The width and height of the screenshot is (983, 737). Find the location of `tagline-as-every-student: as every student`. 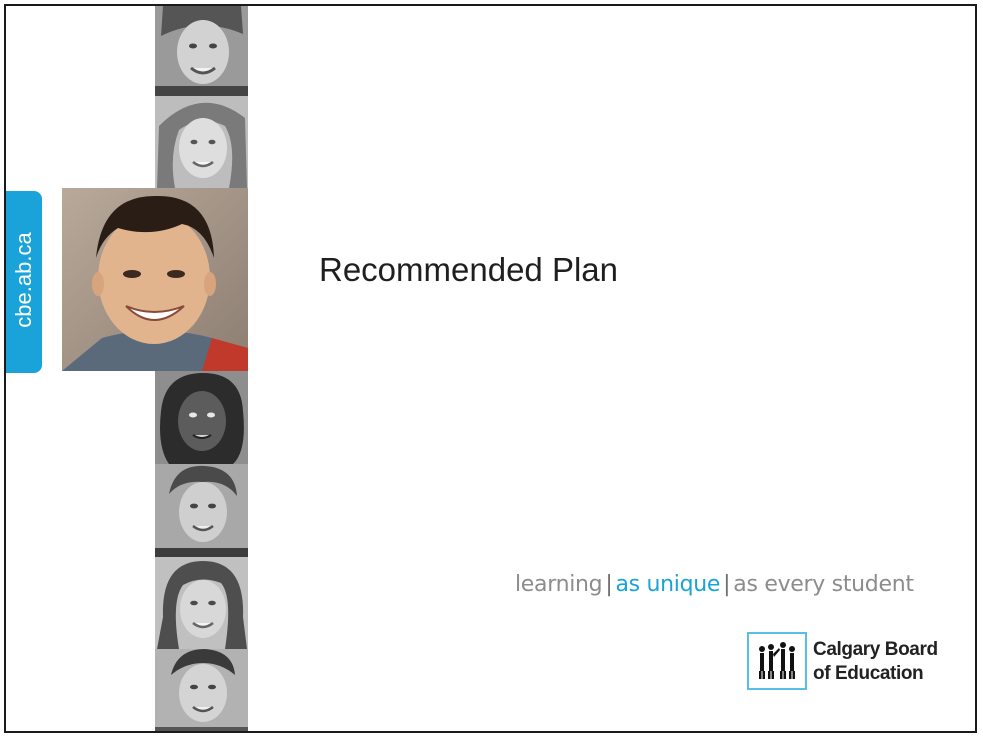

tagline-as-every-student: as every student is located at coordinates (823, 584).